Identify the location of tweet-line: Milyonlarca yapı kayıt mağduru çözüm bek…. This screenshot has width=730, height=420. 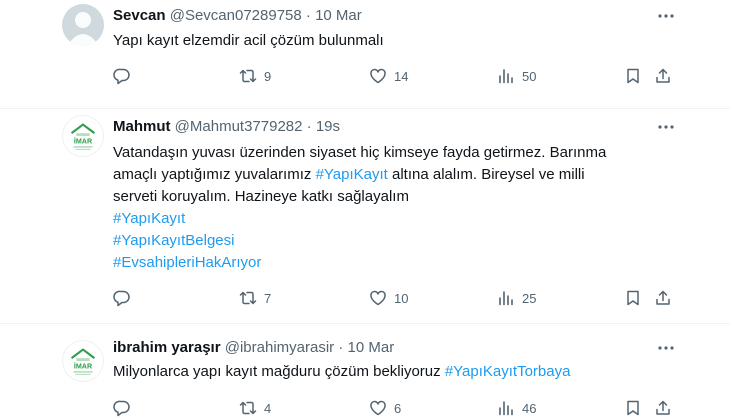
(393, 372).